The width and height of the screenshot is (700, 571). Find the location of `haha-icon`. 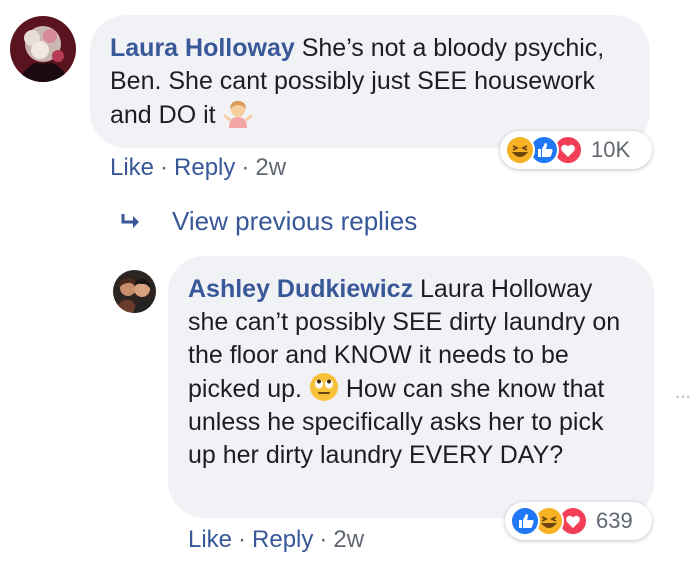

haha-icon is located at coordinates (520, 150).